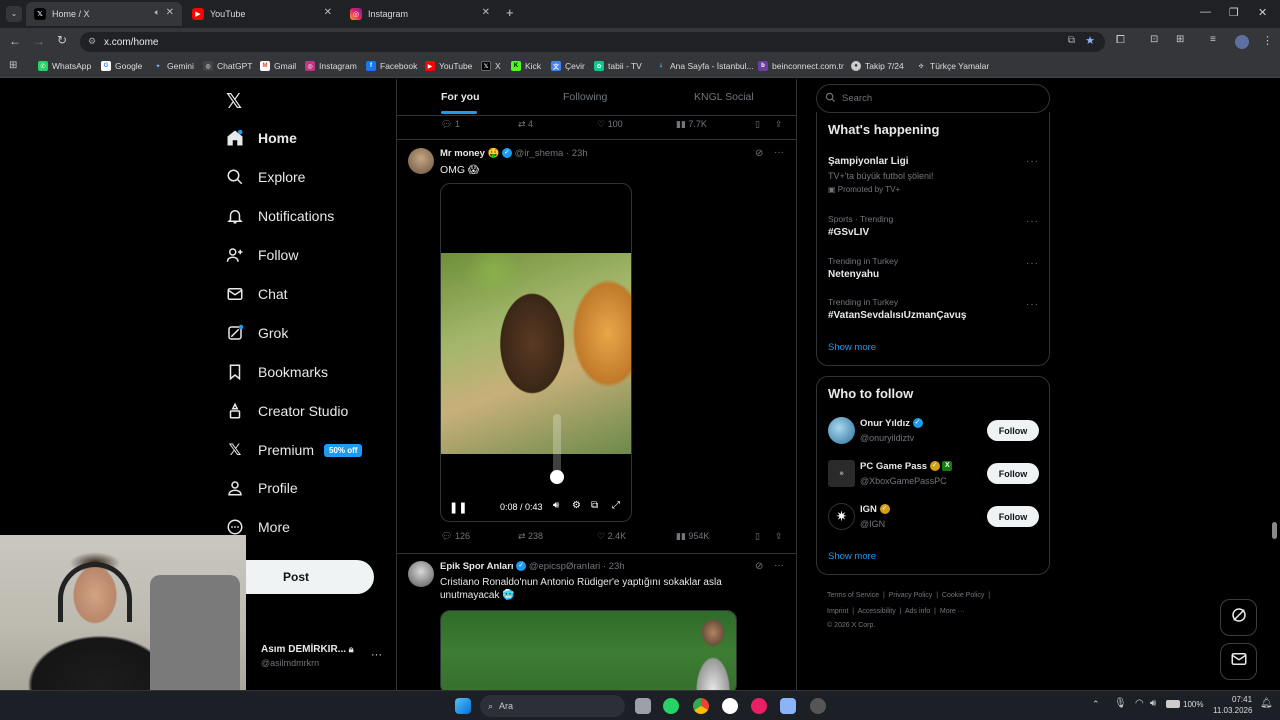  Describe the element at coordinates (952, 66) in the screenshot. I see `bookmark-turkce-yamalar: ✣ Türkçe Yamalar` at that location.